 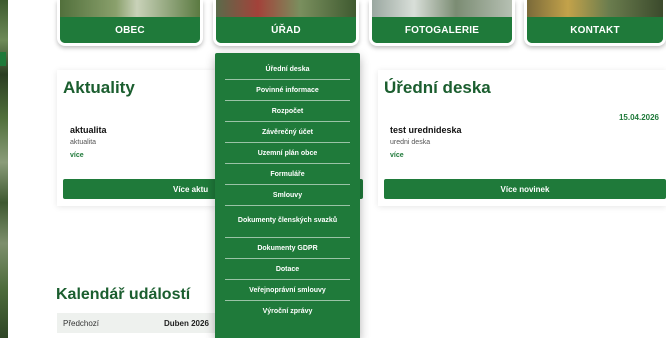 What do you see at coordinates (287, 222) in the screenshot?
I see `dropdown-item-dokumenty-svazku: Dokumenty členských svazků` at bounding box center [287, 222].